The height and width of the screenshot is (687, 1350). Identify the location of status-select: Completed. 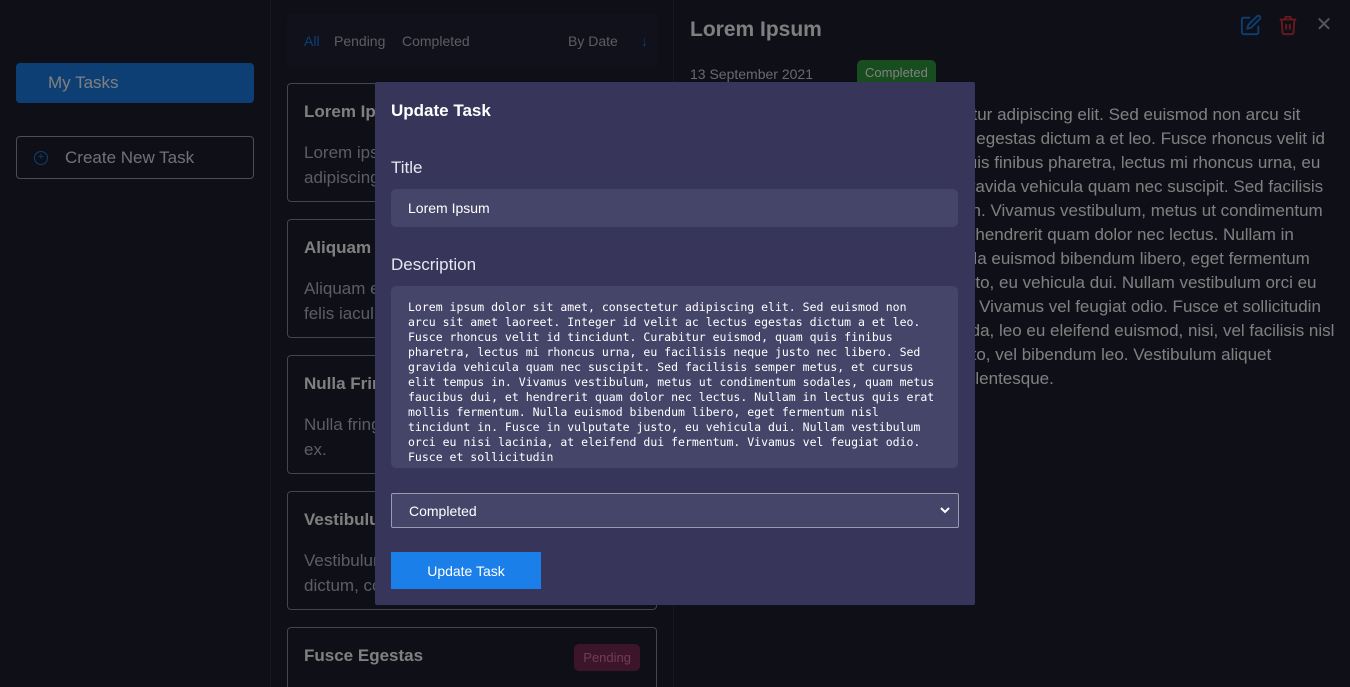
(675, 510).